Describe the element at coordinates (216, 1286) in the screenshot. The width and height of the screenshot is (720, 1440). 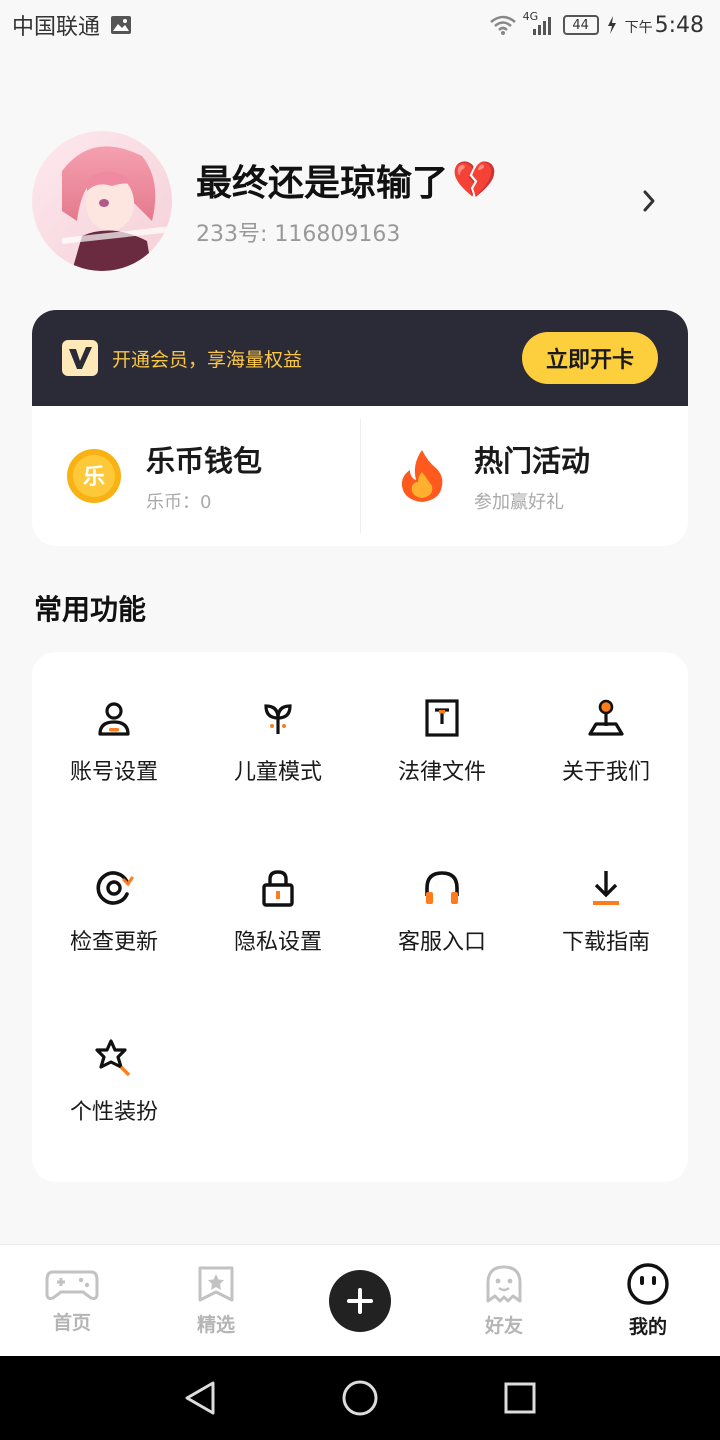
I see `star-bookmark-icon` at that location.